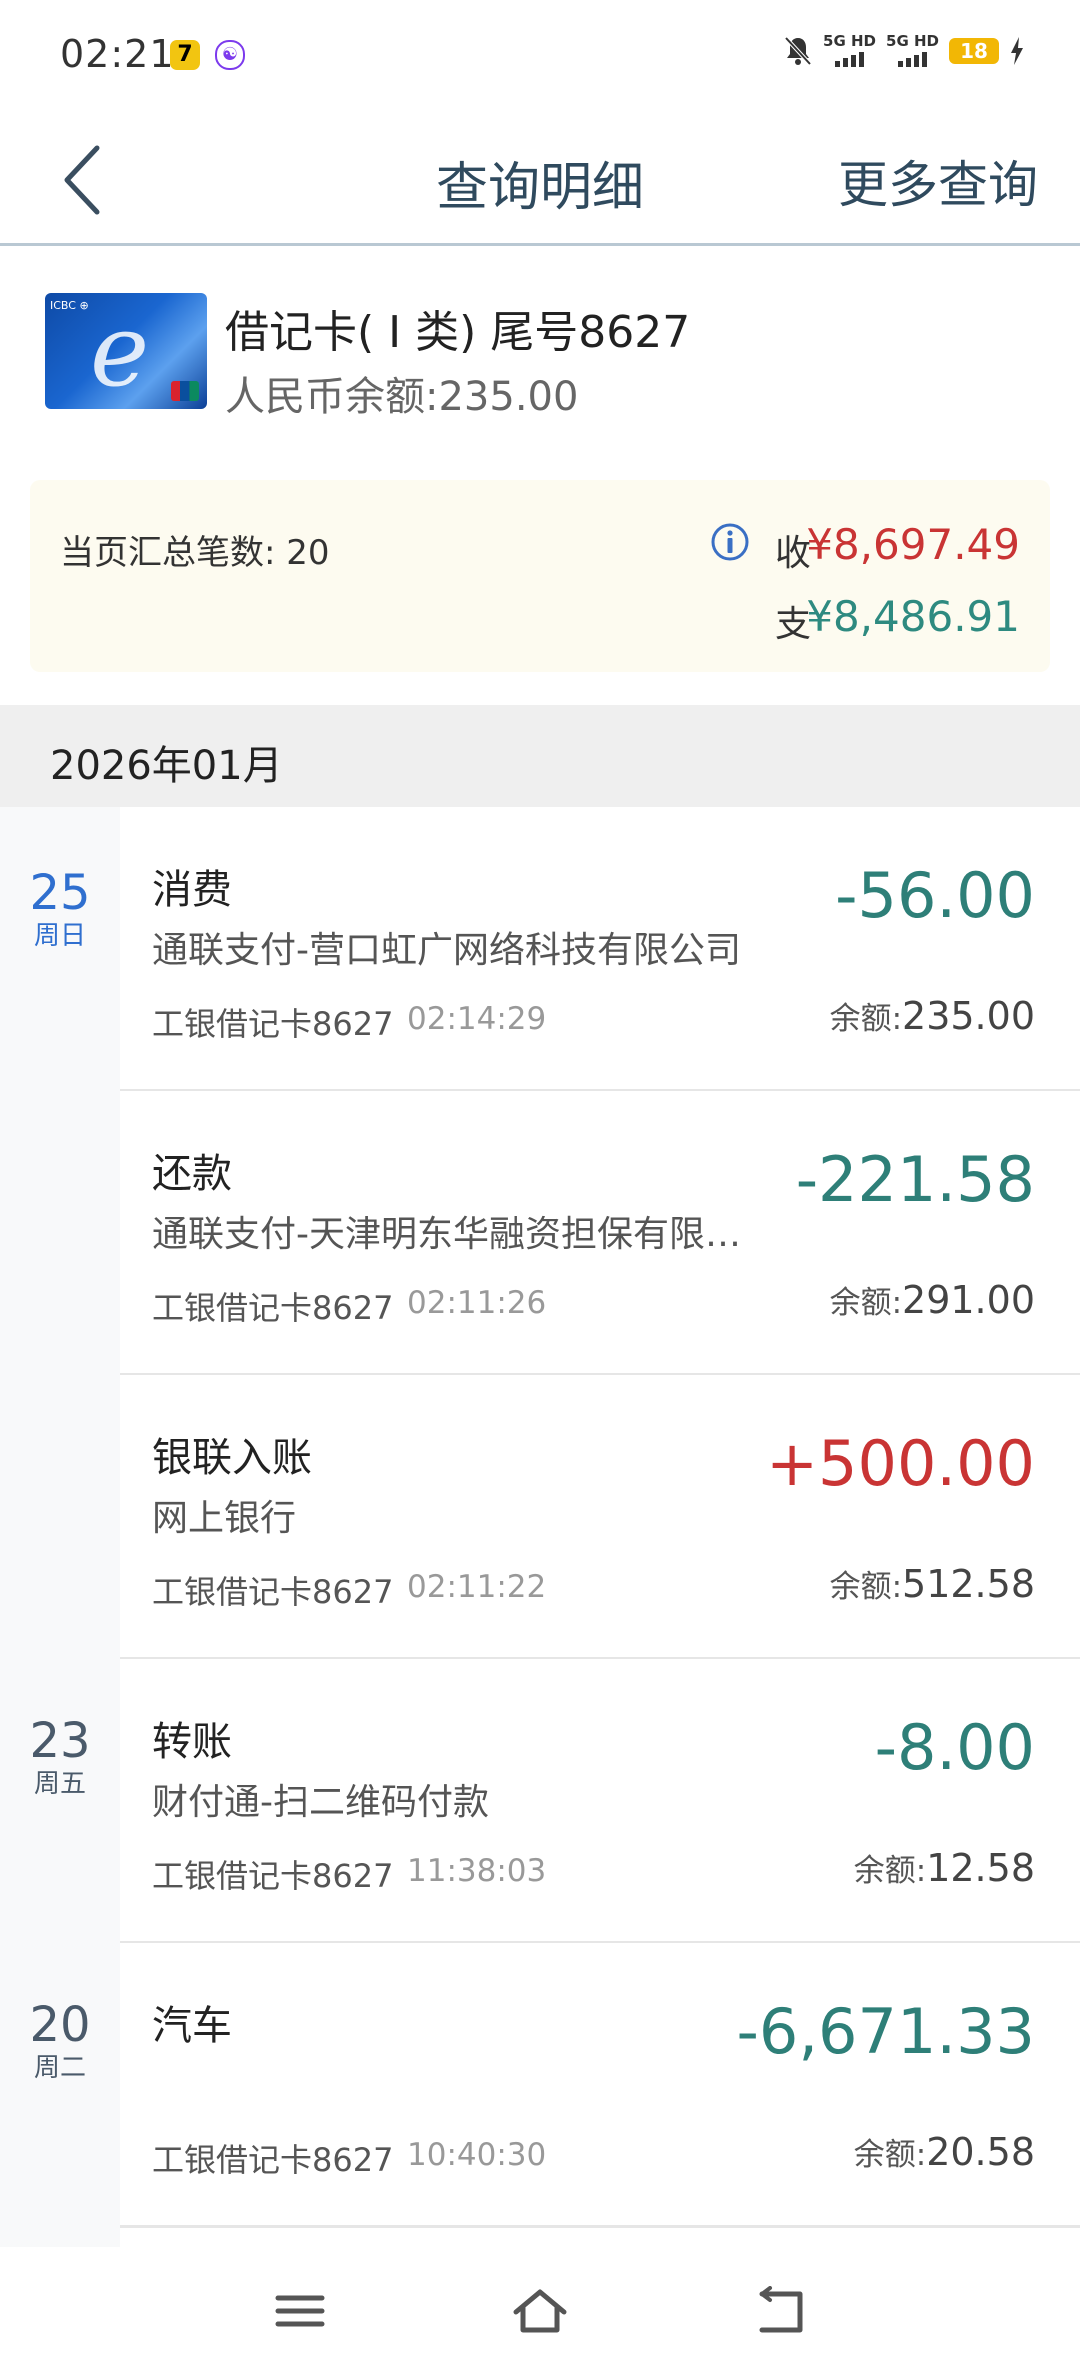  I want to click on txn-type: 银联入账, so click(232, 1458).